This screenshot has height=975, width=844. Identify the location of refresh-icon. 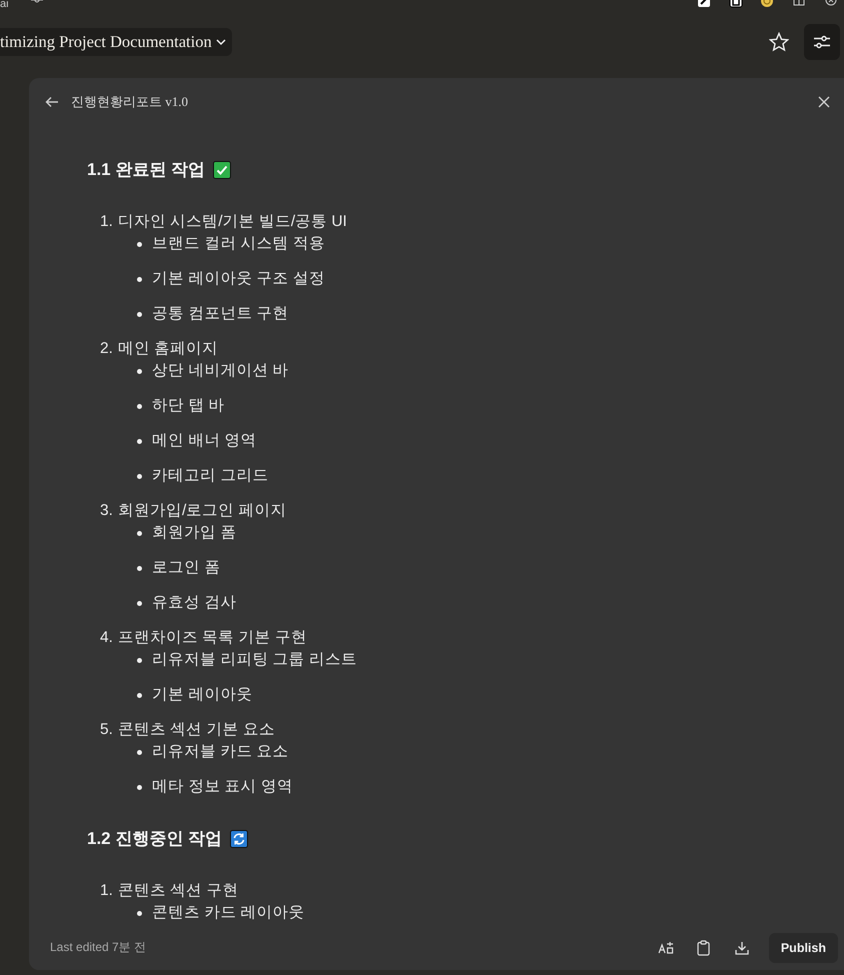
(239, 839).